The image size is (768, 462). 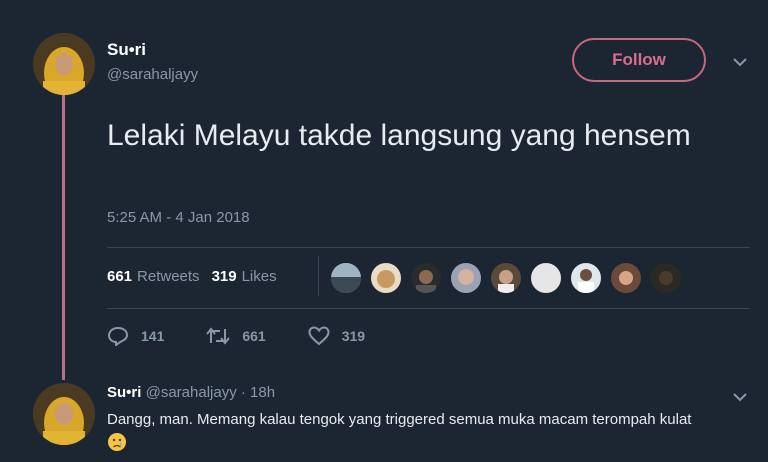 I want to click on heart-icon, so click(x=319, y=336).